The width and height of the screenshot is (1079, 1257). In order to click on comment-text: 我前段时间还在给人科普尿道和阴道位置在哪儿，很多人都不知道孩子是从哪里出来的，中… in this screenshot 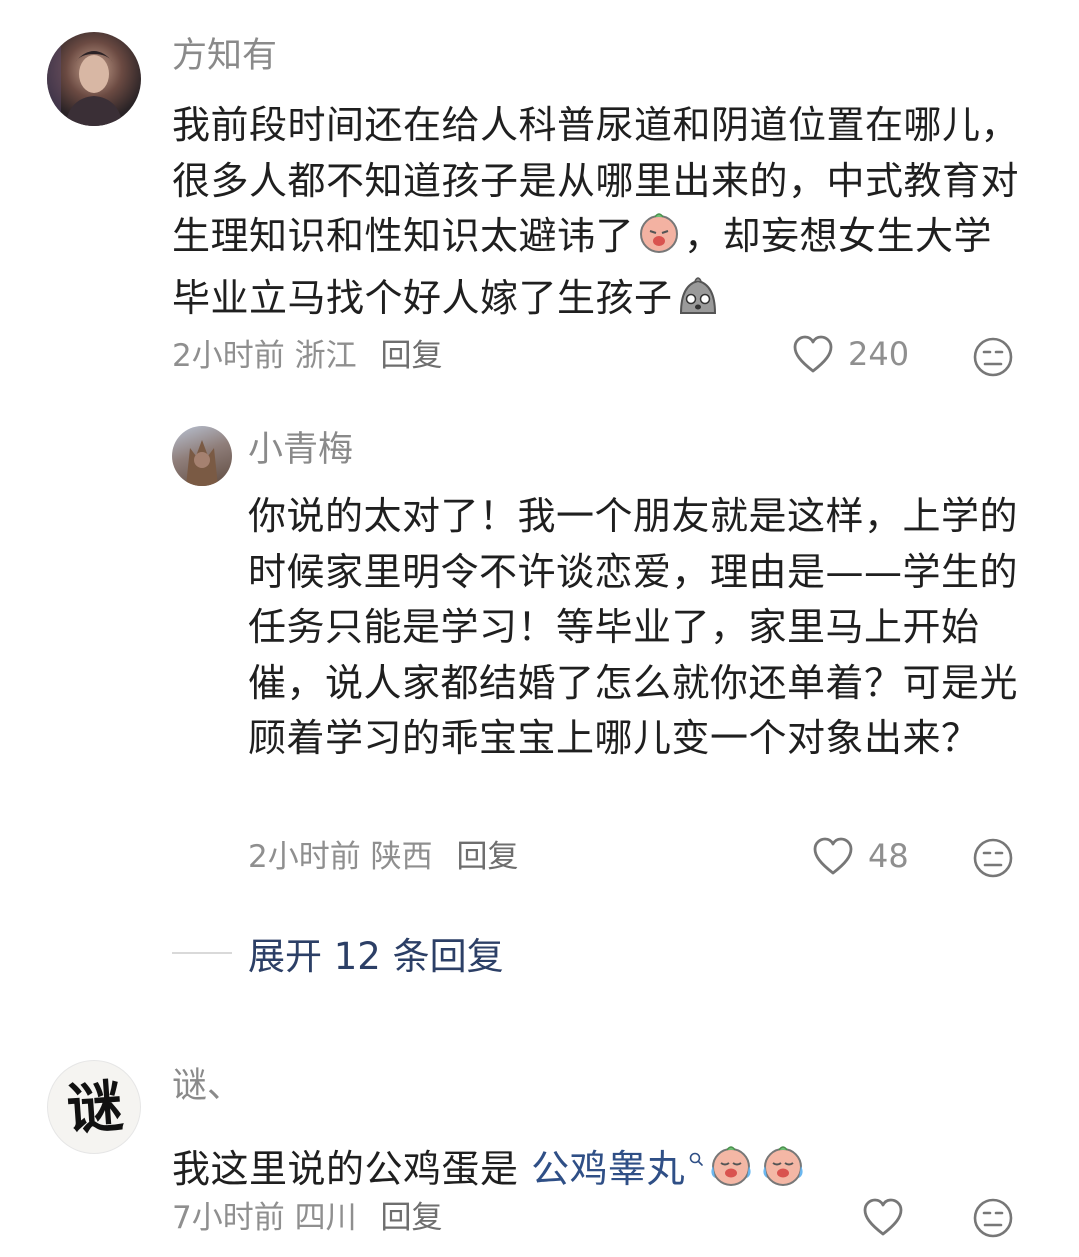, I will do `click(597, 215)`.